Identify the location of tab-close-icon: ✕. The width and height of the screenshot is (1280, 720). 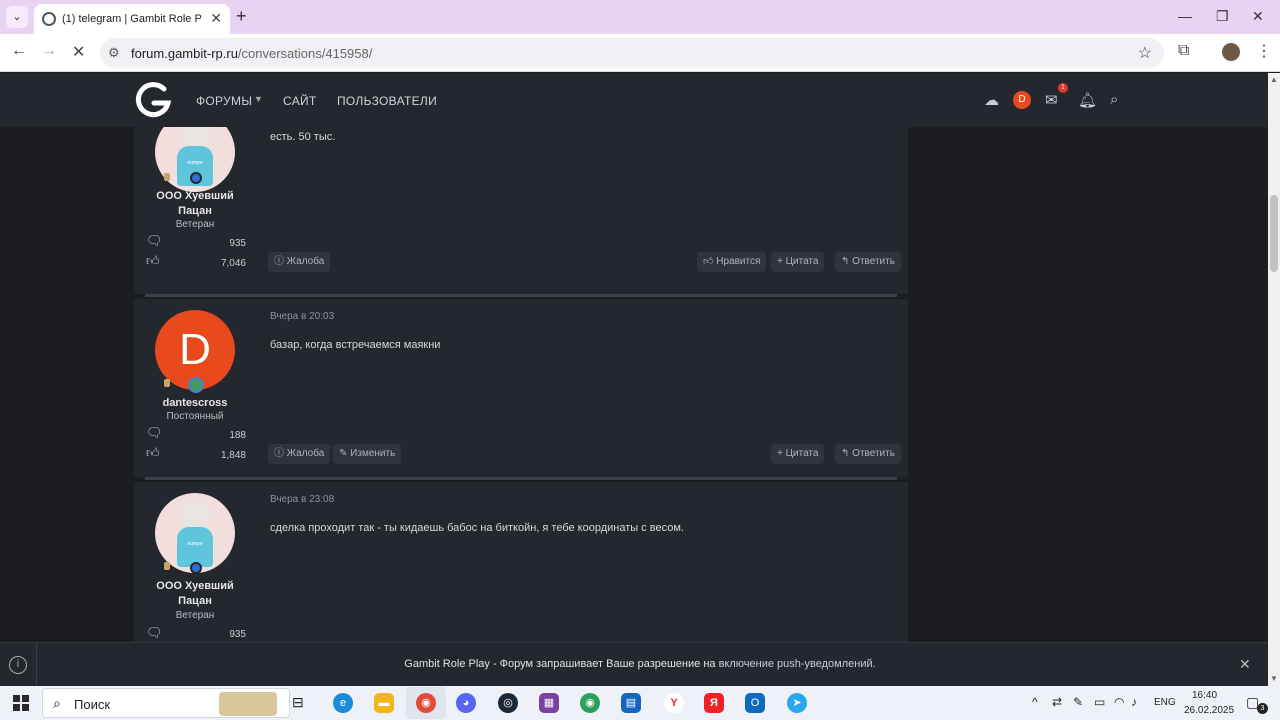
(216, 18).